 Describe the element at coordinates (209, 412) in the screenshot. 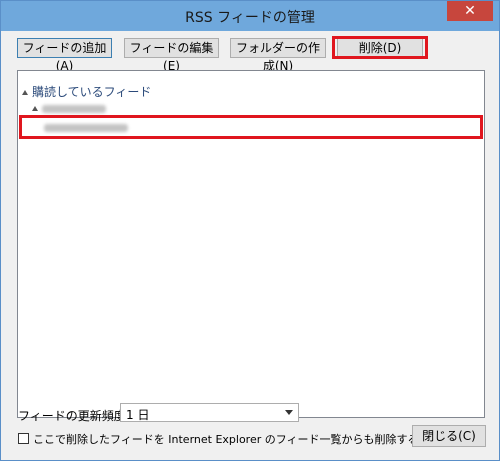

I see `update-frequency-select: 1 日` at that location.